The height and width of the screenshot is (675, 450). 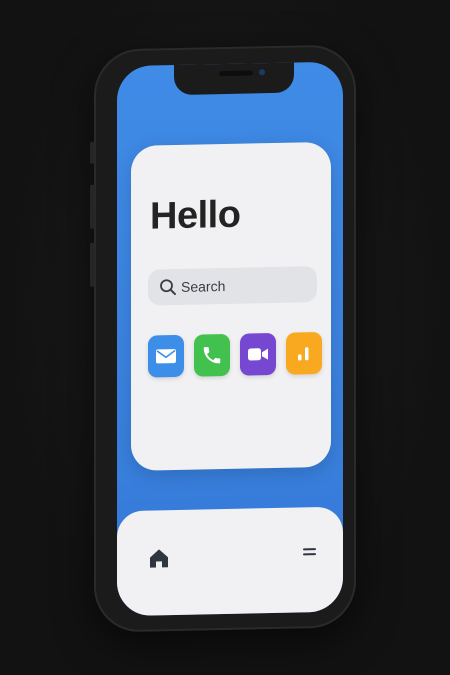 What do you see at coordinates (230, 561) in the screenshot?
I see `bottom-dock` at bounding box center [230, 561].